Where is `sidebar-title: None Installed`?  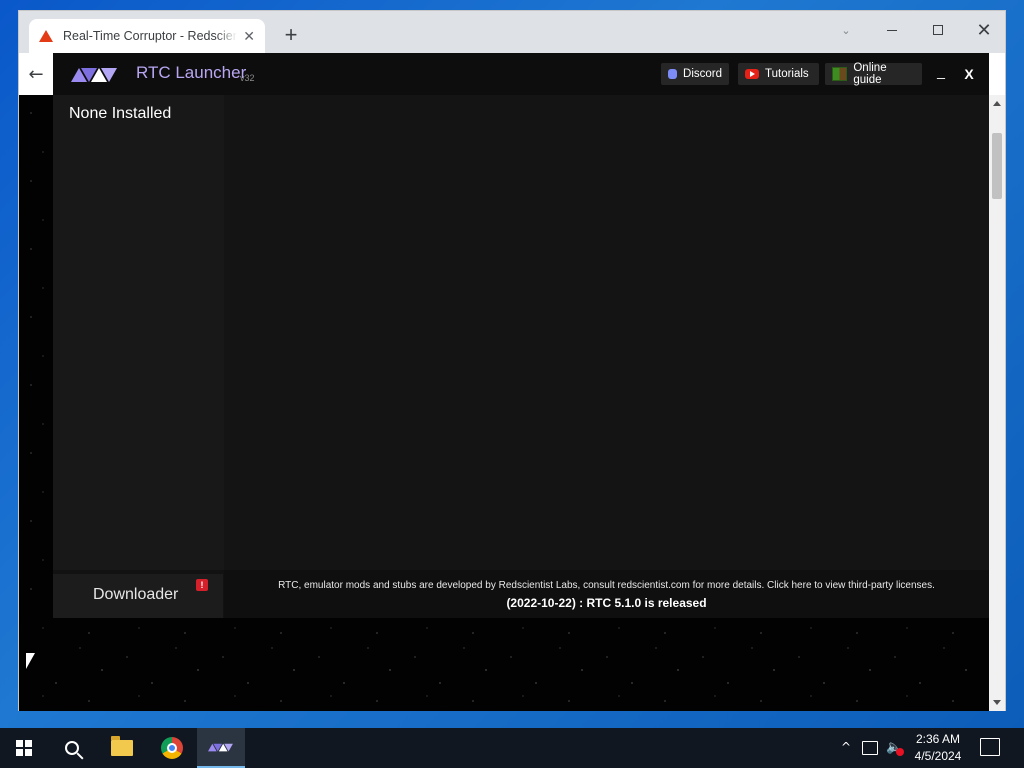
sidebar-title: None Installed is located at coordinates (120, 113).